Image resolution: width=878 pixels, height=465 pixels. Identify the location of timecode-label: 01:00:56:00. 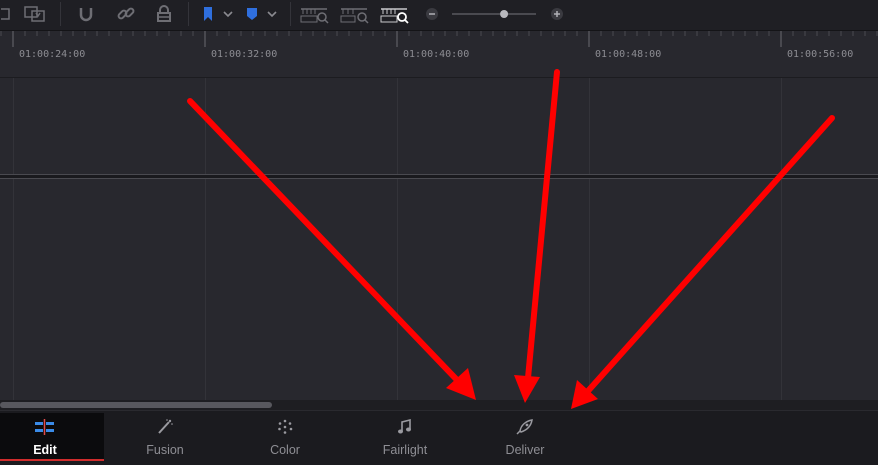
(820, 54).